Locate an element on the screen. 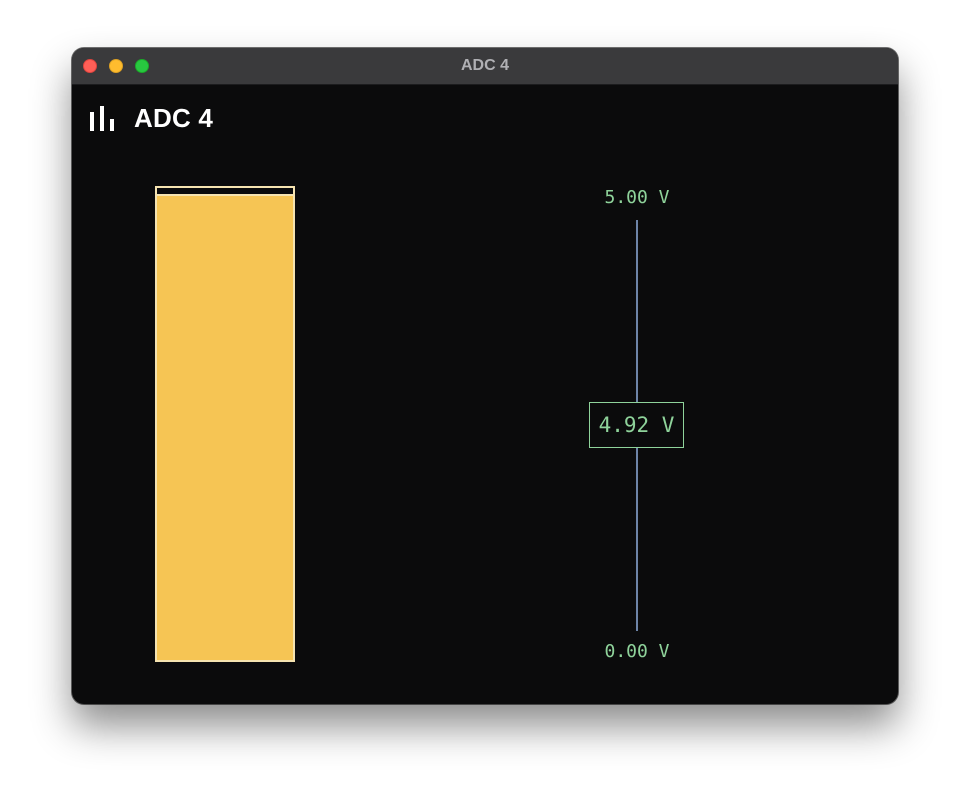 Image resolution: width=970 pixels, height=800 pixels. voltage-readout: 4.92 V is located at coordinates (636, 425).